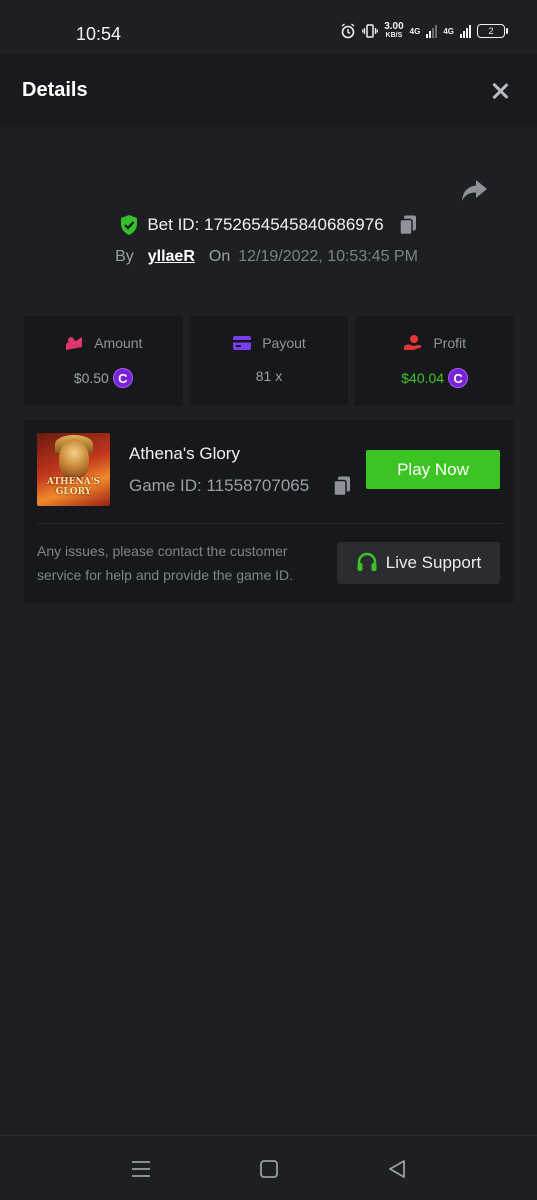 Image resolution: width=537 pixels, height=1200 pixels. I want to click on network-speed: 3.00 KB/S, so click(393, 31).